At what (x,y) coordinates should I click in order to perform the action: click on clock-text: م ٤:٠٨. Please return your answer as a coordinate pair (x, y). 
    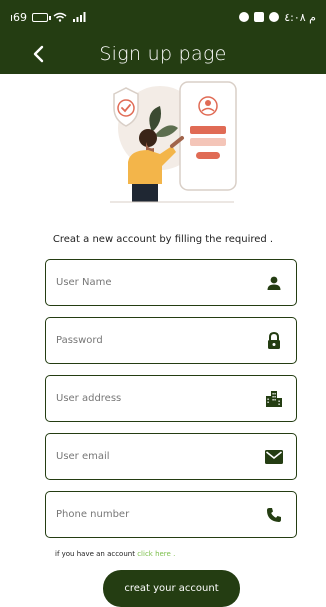
    Looking at the image, I should click on (300, 17).